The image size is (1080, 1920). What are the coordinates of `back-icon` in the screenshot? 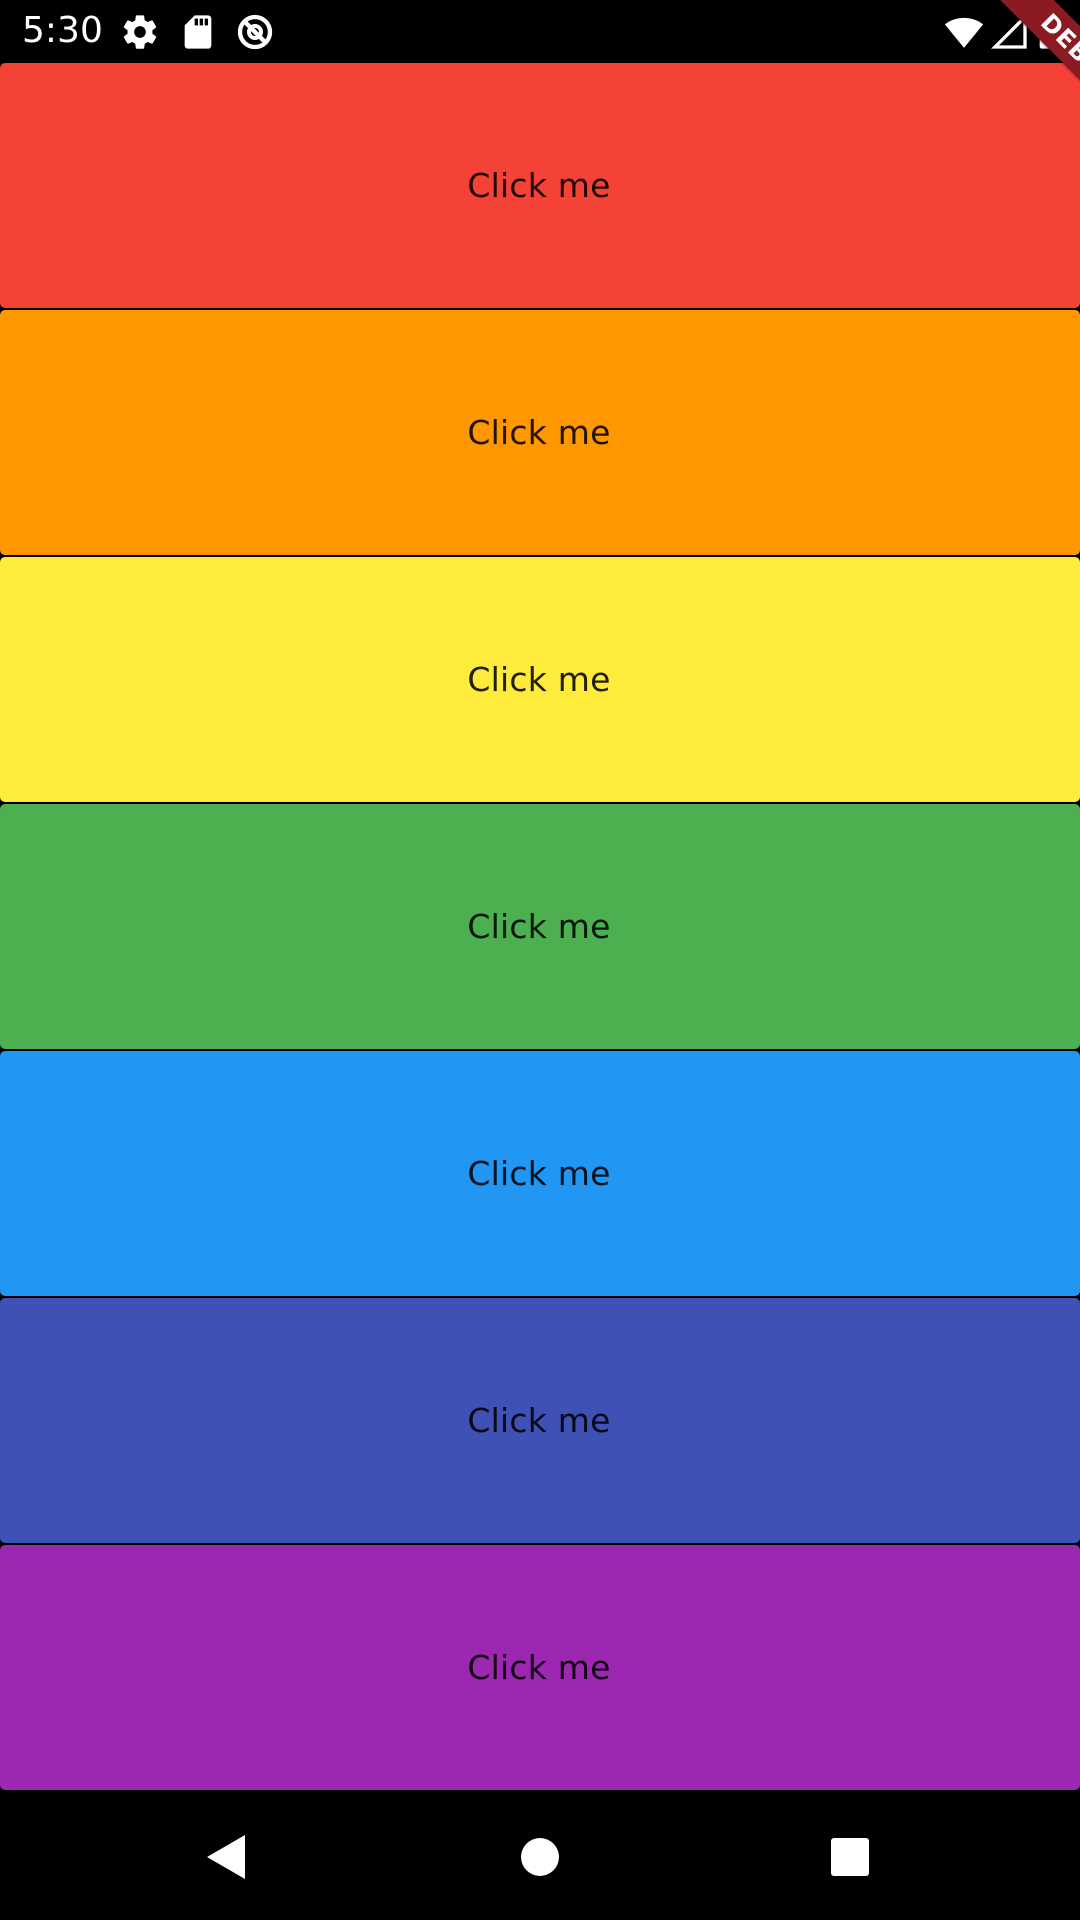 It's located at (226, 1857).